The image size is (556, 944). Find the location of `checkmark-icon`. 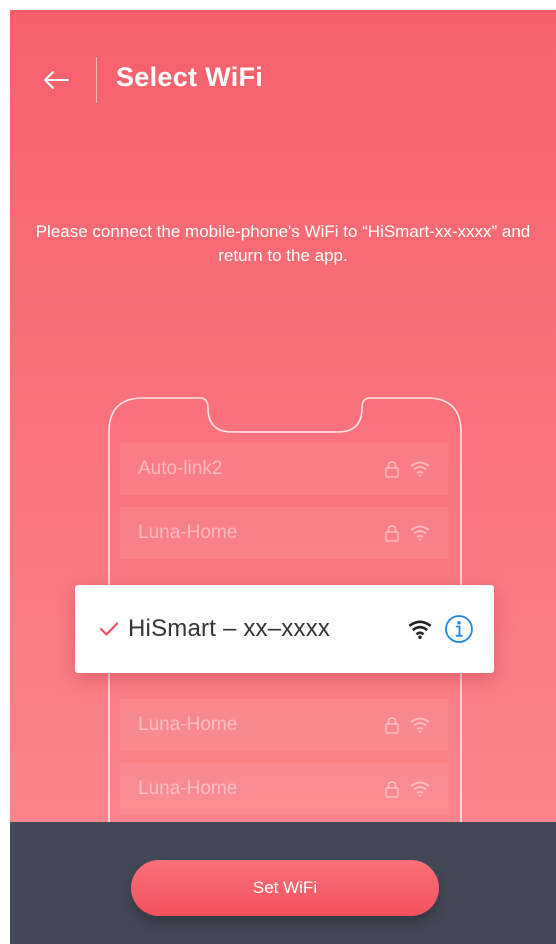

checkmark-icon is located at coordinates (109, 629).